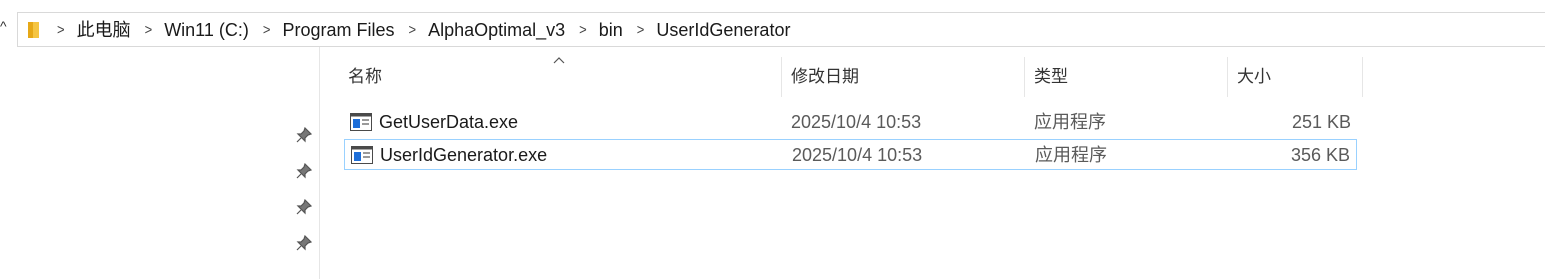 This screenshot has height=279, width=1545. What do you see at coordinates (104, 30) in the screenshot?
I see `breadcrumb-this-pc: 此电脑` at bounding box center [104, 30].